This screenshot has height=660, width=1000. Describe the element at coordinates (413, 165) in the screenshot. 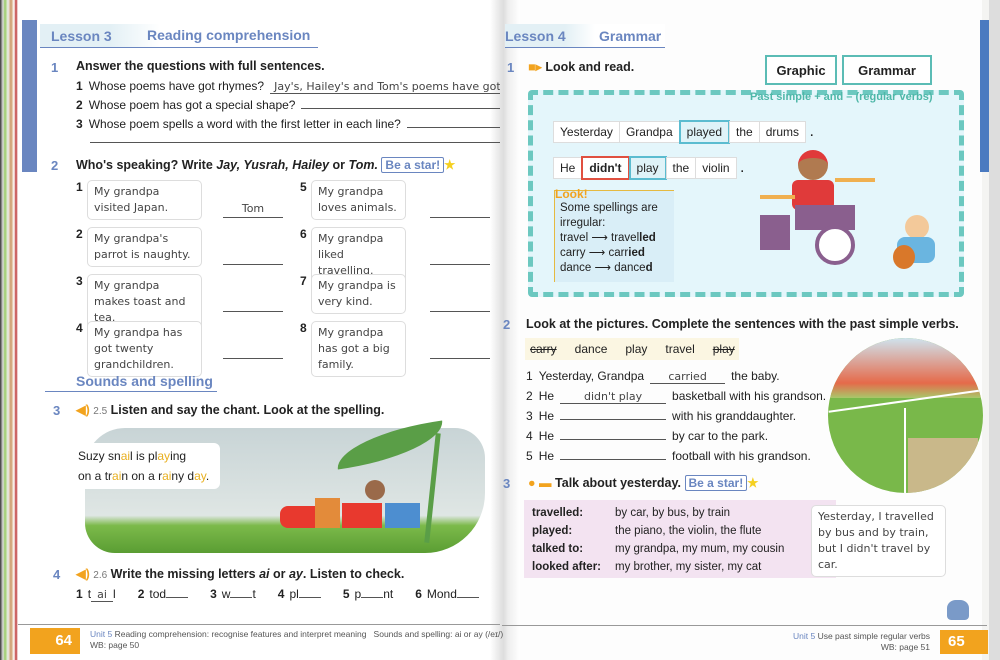

I see `be-a-star-badge: Be a star!` at that location.